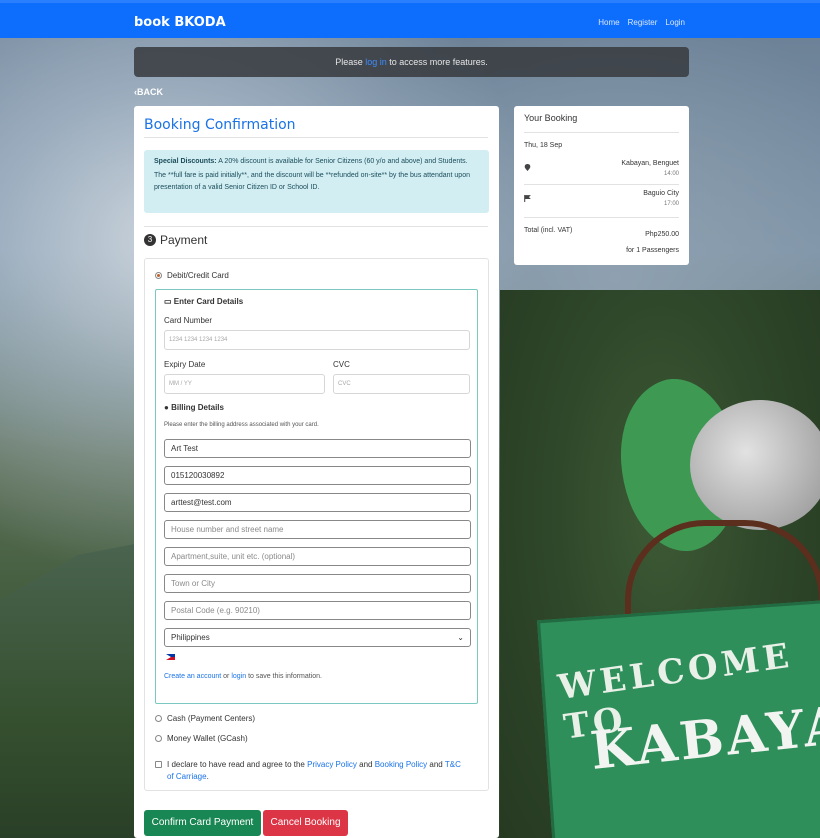 Image resolution: width=820 pixels, height=838 pixels. Describe the element at coordinates (317, 583) in the screenshot. I see `town-input: Town or City` at that location.